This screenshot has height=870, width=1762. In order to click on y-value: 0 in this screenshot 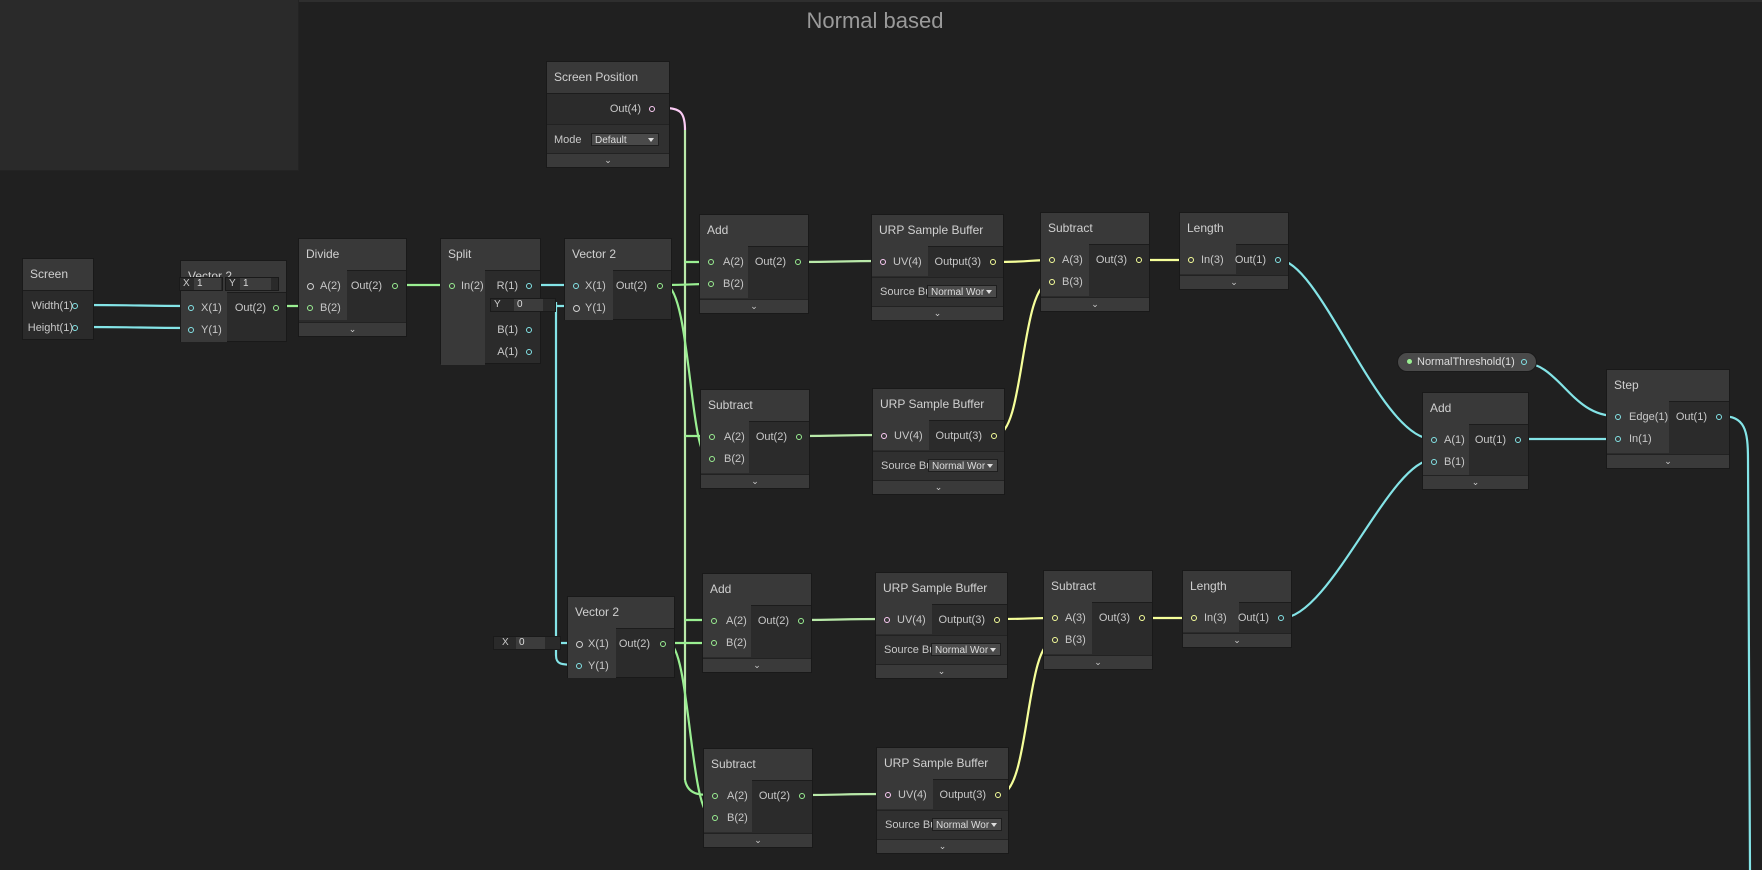, I will do `click(528, 305)`.